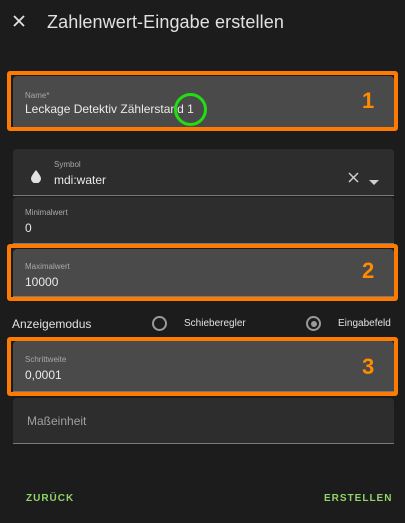  I want to click on min-field-value: 0, so click(28, 228).